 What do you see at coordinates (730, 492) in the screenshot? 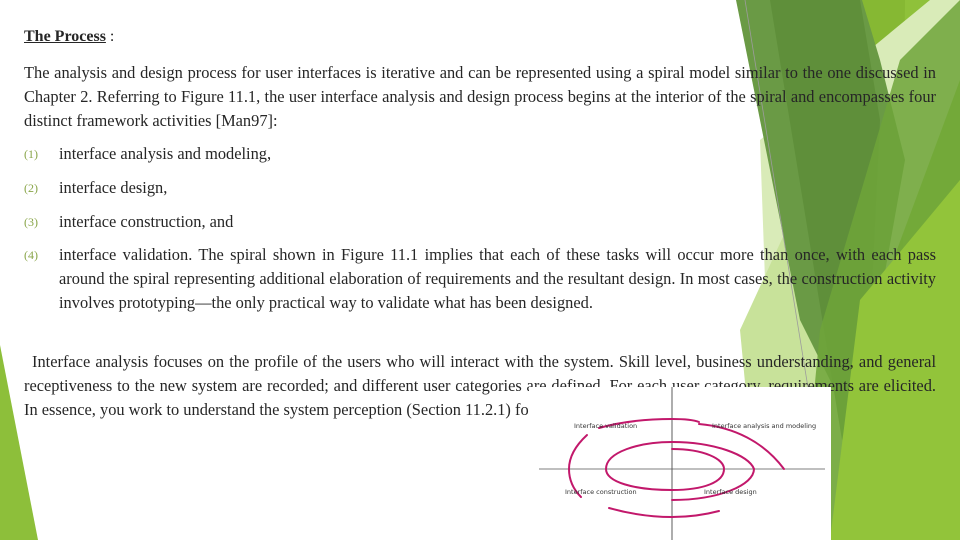
I see `label-design: Interface design` at bounding box center [730, 492].